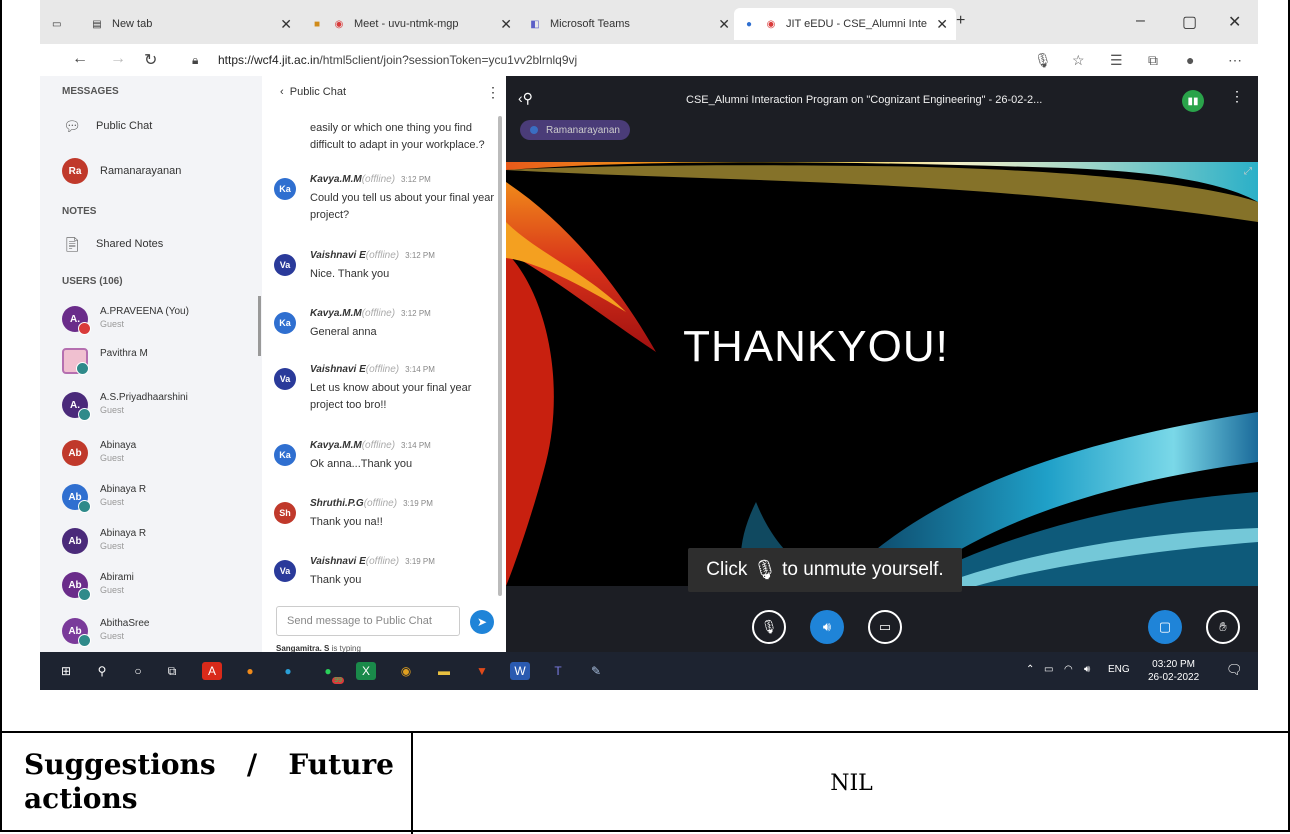 This screenshot has width=1290, height=834. Describe the element at coordinates (72, 125) in the screenshot. I see `chat-bubble-icon: 💬︎` at that location.